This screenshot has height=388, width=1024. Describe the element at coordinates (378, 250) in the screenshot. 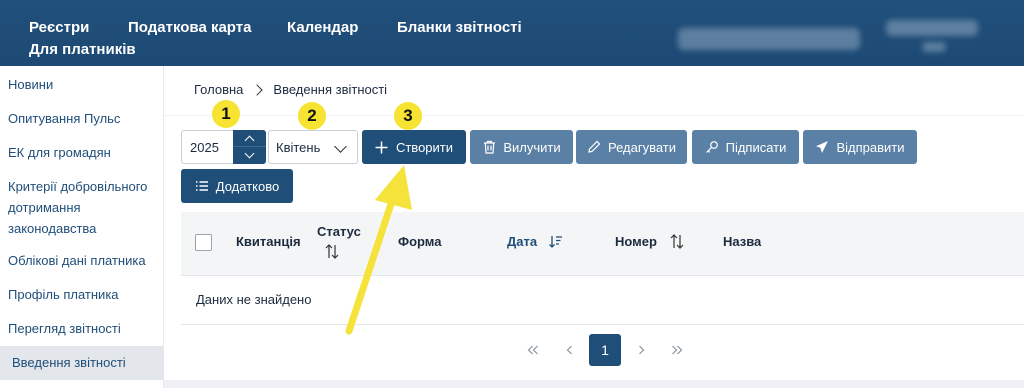

I see `annotation-arrow` at that location.